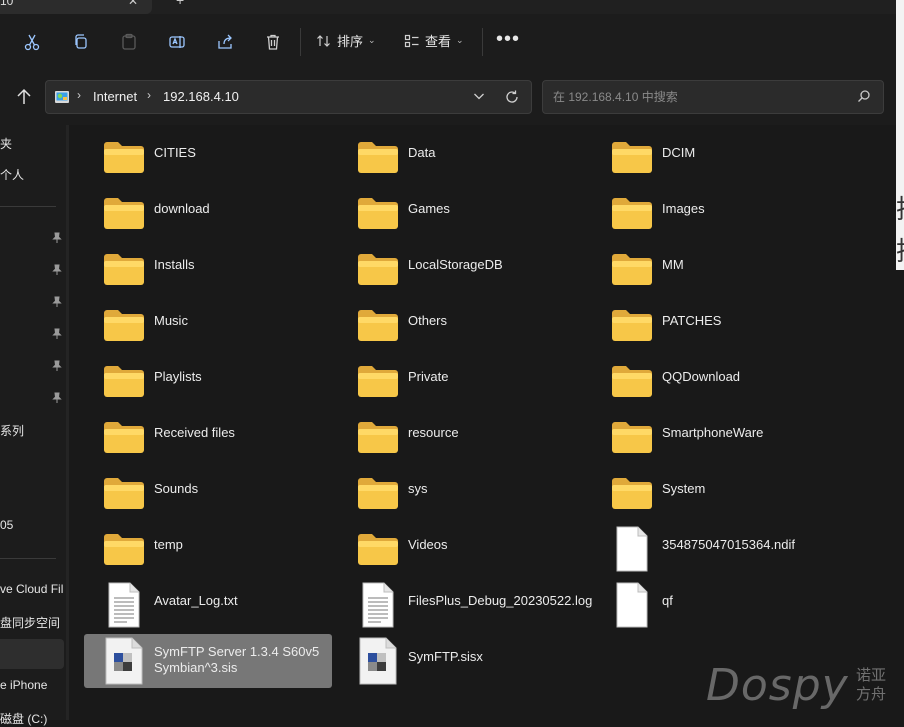 The width and height of the screenshot is (904, 727). I want to click on watermark-subtext: 诺亚 方舟, so click(871, 685).